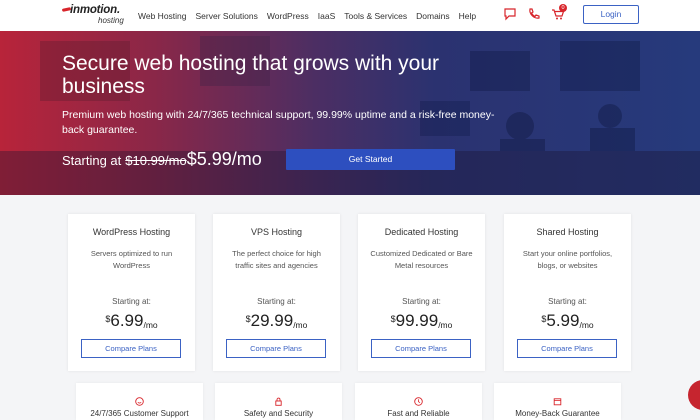 The image size is (700, 420). What do you see at coordinates (467, 16) in the screenshot?
I see `menu-help: Help` at bounding box center [467, 16].